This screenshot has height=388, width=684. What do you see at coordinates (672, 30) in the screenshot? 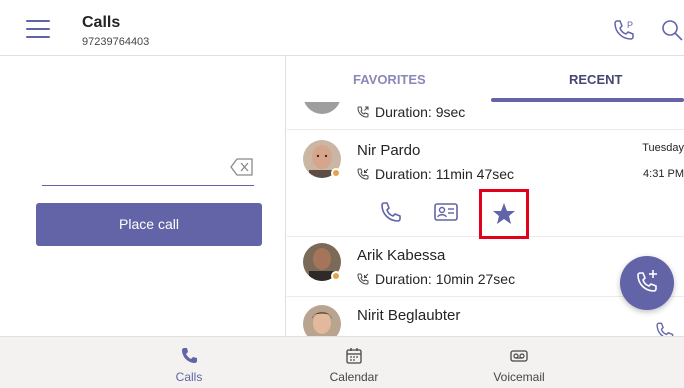
I see `search-icon` at bounding box center [672, 30].